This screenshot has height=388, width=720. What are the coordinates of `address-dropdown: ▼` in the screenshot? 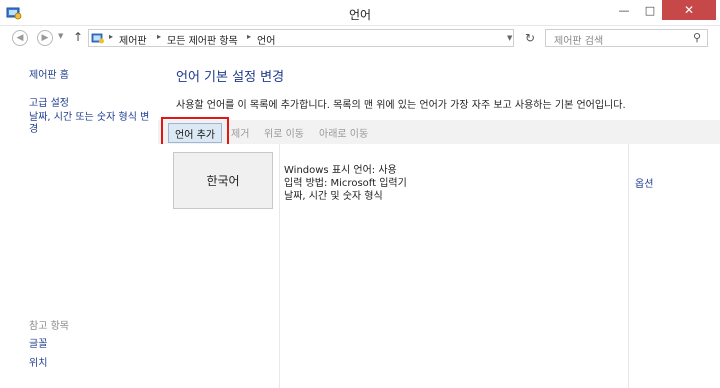 It's located at (509, 38).